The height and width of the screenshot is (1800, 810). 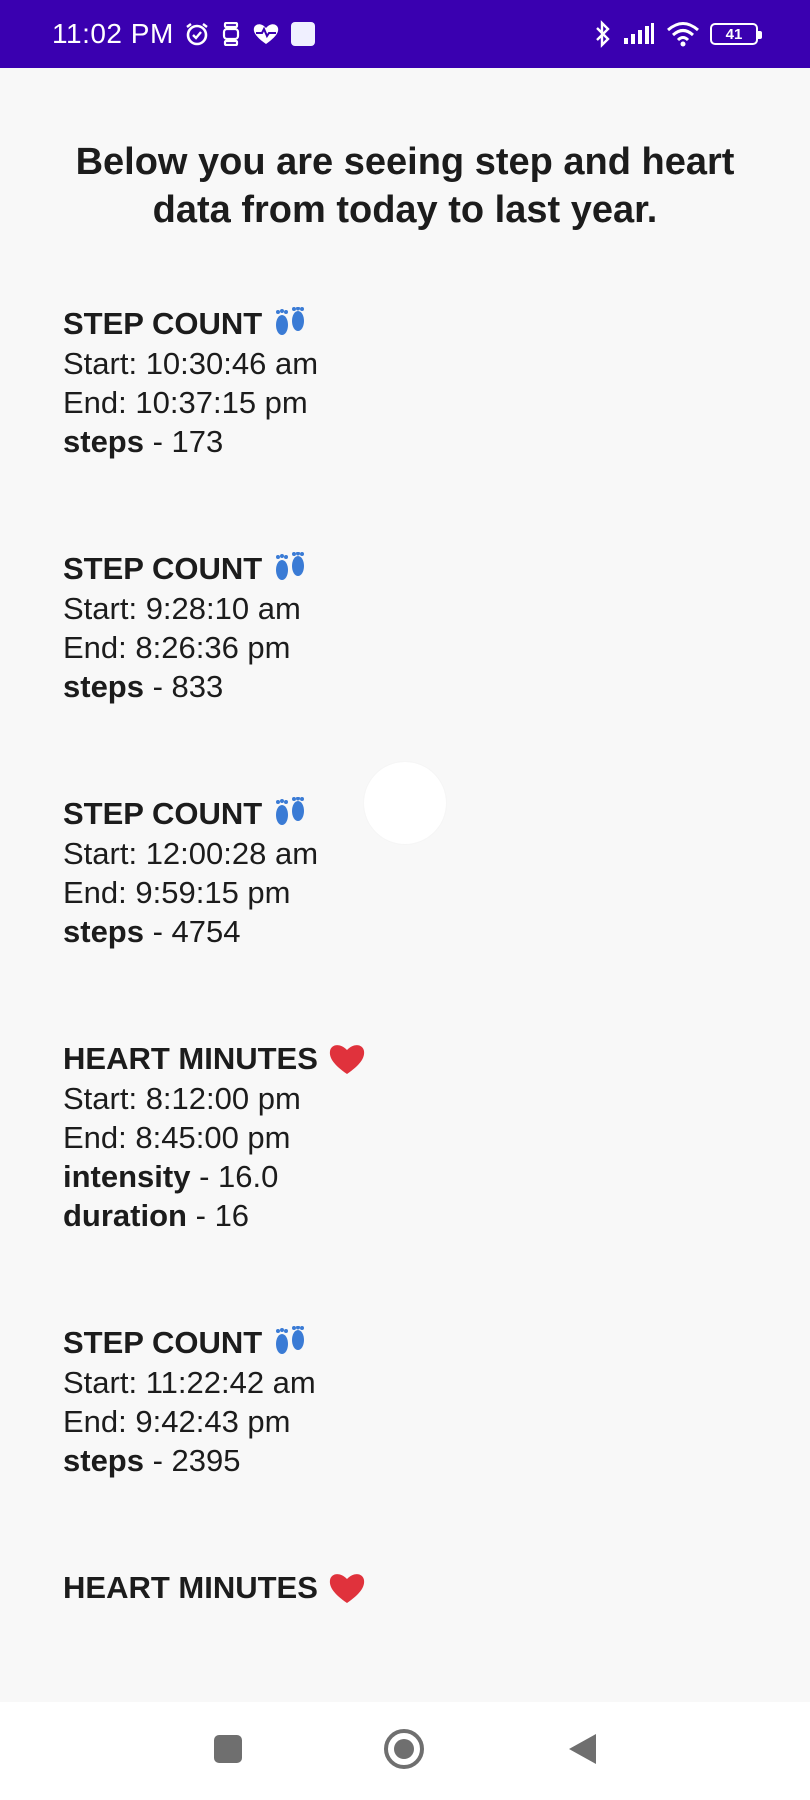 What do you see at coordinates (191, 363) in the screenshot?
I see `record-start: Start: 10:30:46 am` at bounding box center [191, 363].